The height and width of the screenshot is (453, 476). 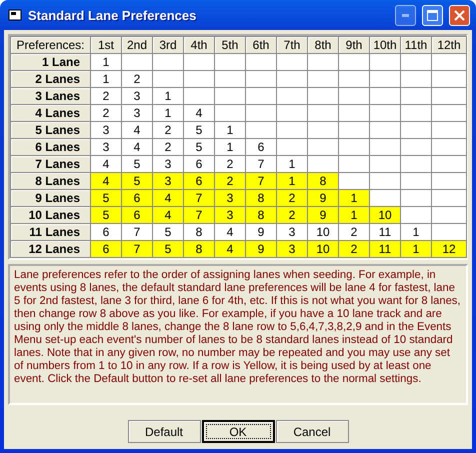 What do you see at coordinates (164, 431) in the screenshot?
I see `dialog-button: Default` at bounding box center [164, 431].